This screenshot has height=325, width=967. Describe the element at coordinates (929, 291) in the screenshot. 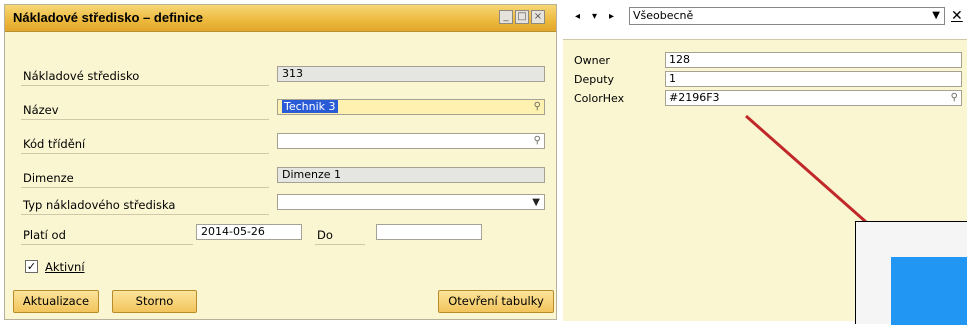

I see `color-swatch` at that location.